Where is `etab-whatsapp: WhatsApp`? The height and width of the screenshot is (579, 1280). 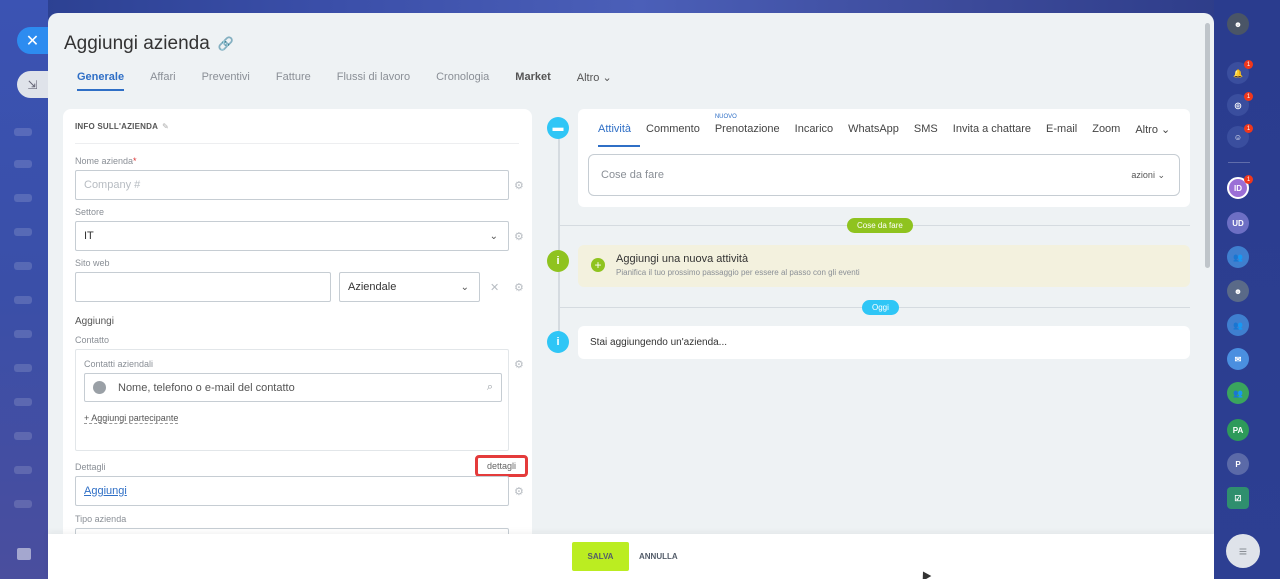 etab-whatsapp: WhatsApp is located at coordinates (873, 129).